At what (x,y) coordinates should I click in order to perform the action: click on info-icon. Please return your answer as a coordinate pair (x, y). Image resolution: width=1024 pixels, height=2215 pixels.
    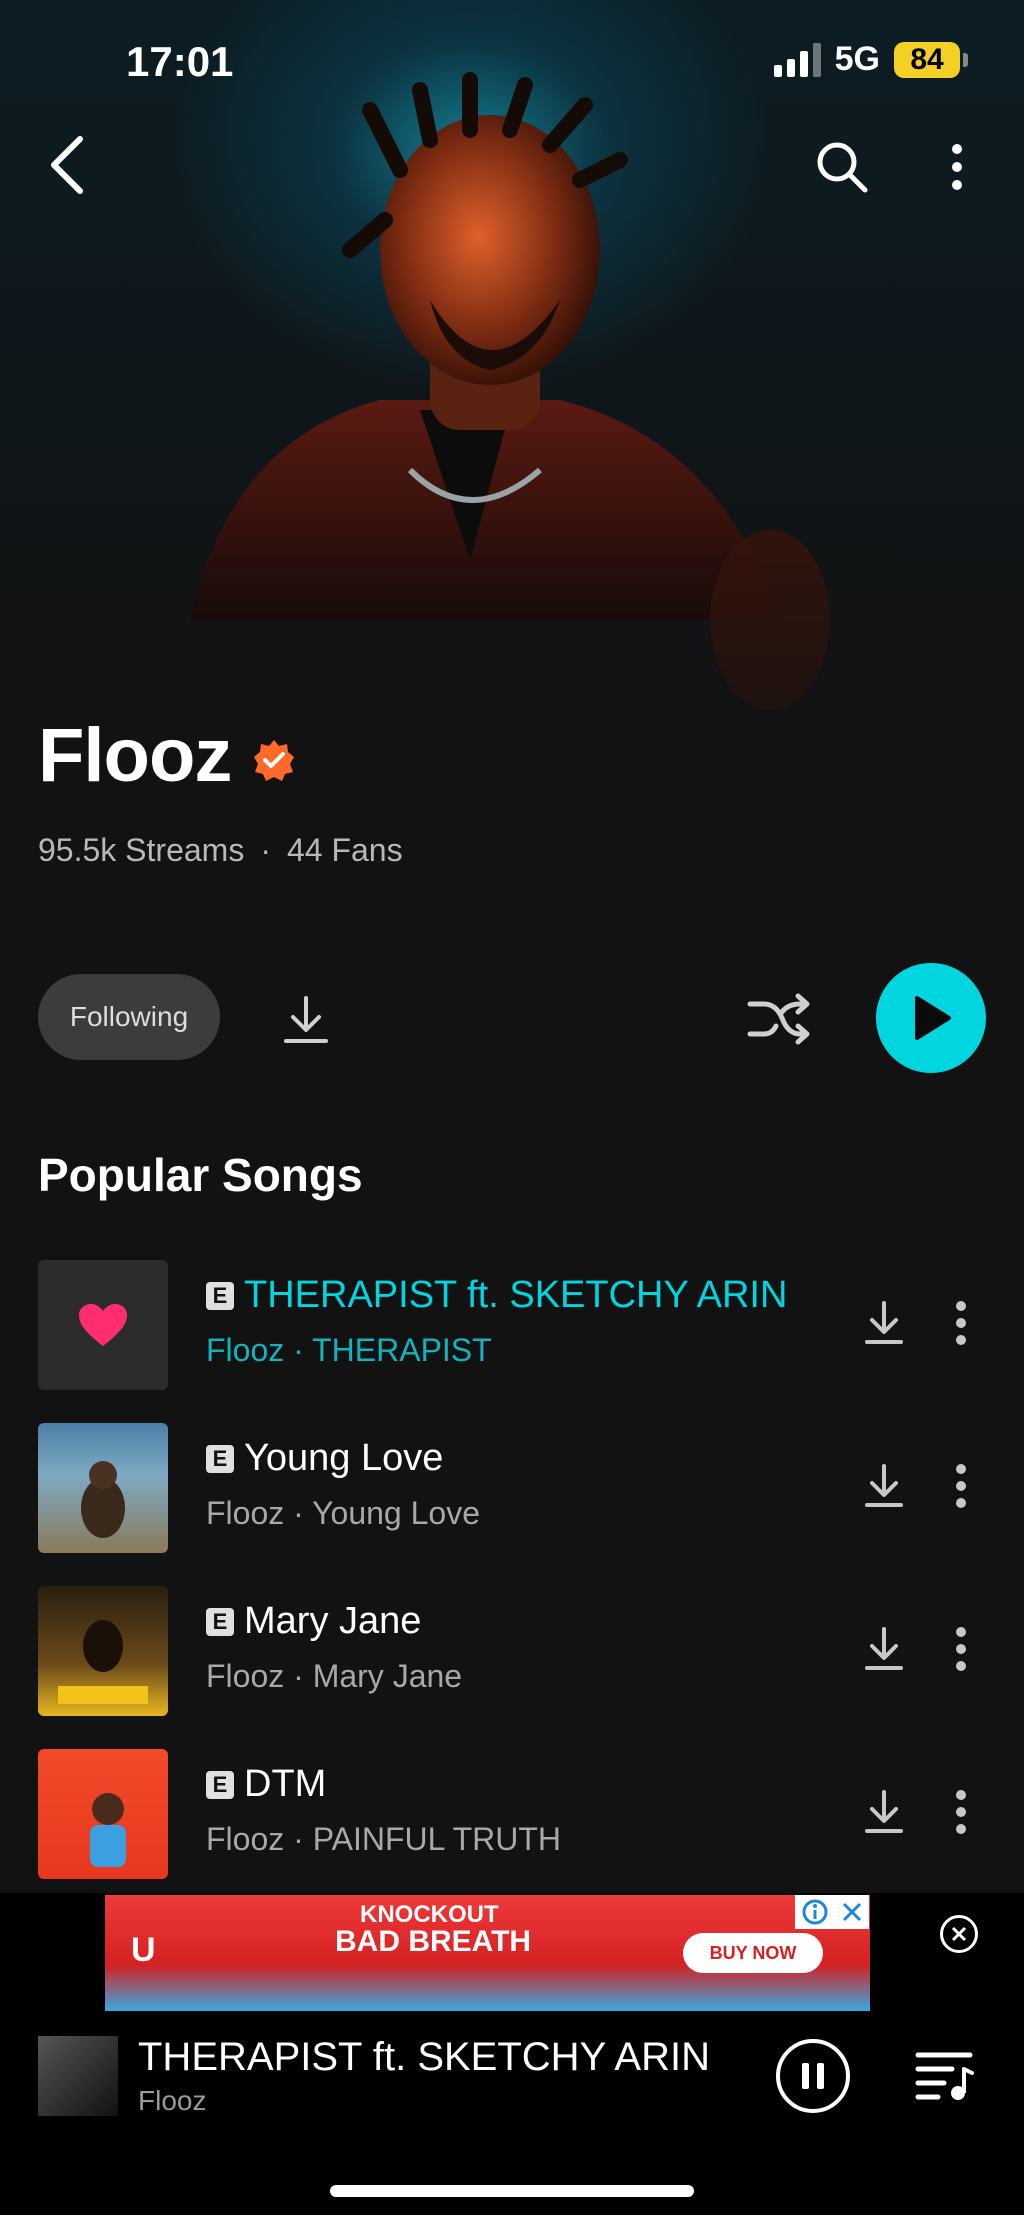
    Looking at the image, I should click on (814, 1912).